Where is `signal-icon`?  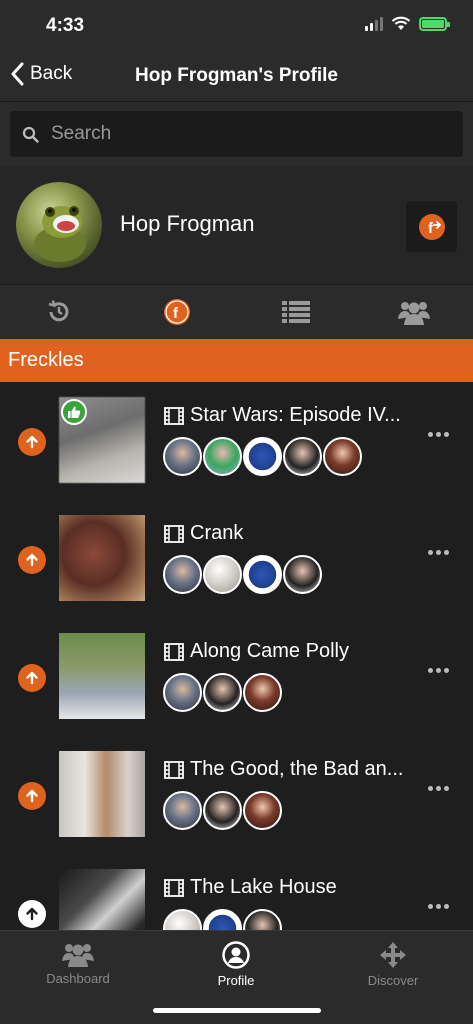
signal-icon is located at coordinates (374, 23).